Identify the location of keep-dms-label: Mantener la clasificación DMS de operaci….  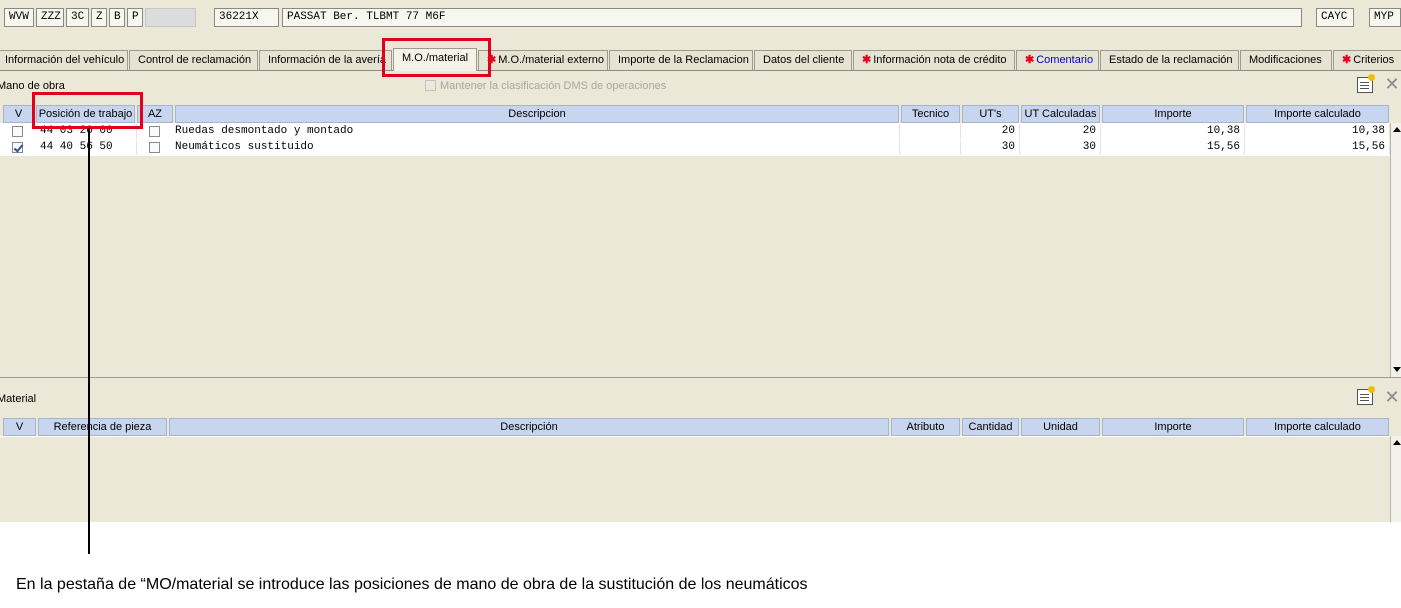
(553, 86).